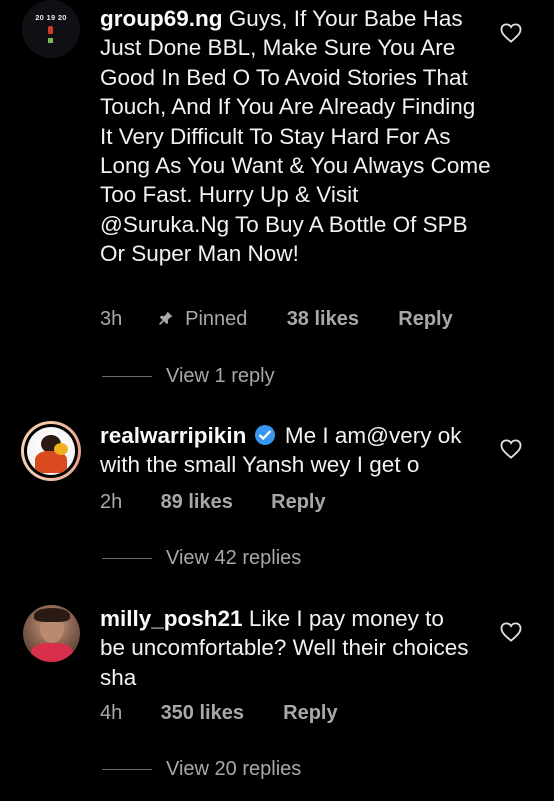 This screenshot has width=554, height=801. What do you see at coordinates (51, 17) in the screenshot?
I see `avatar-logo-text: 20 19 20` at bounding box center [51, 17].